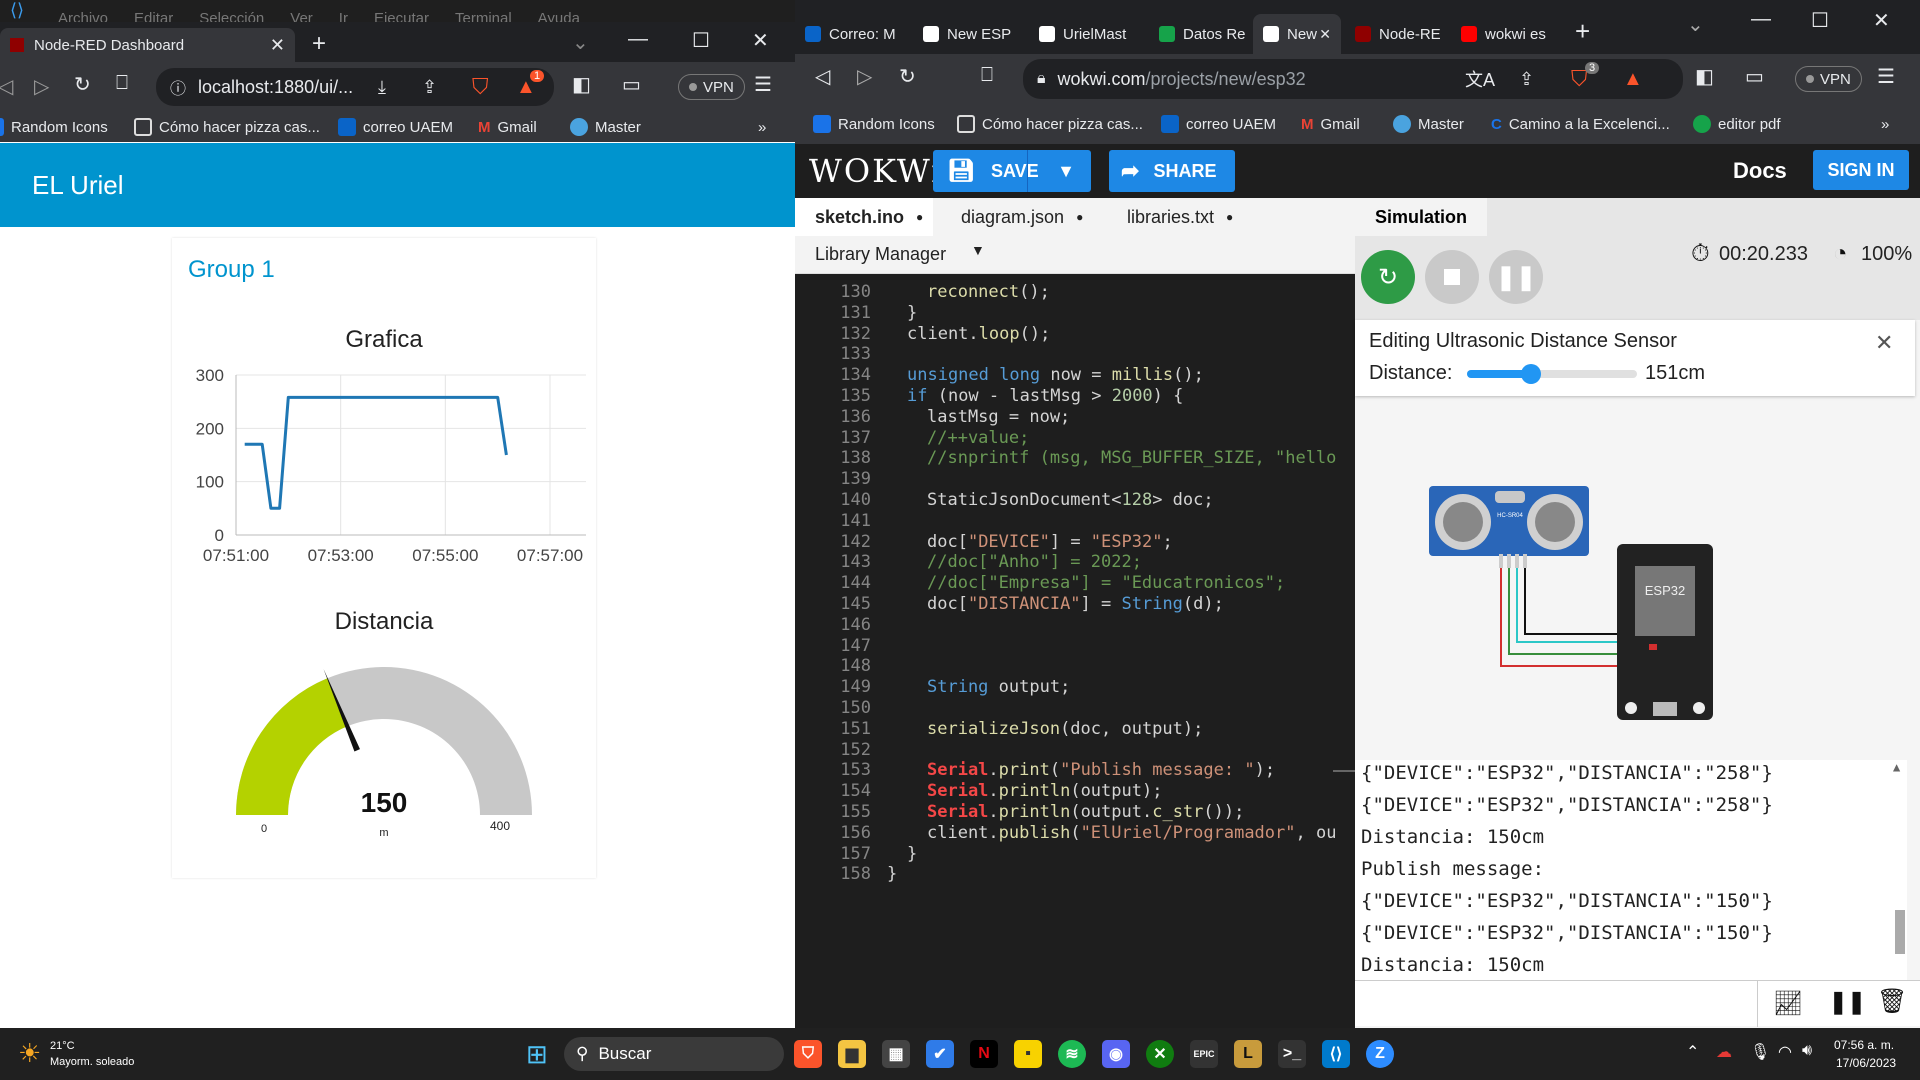 The height and width of the screenshot is (1080, 1920). What do you see at coordinates (1788, 1003) in the screenshot?
I see `plotter-icon: 📈︎` at bounding box center [1788, 1003].